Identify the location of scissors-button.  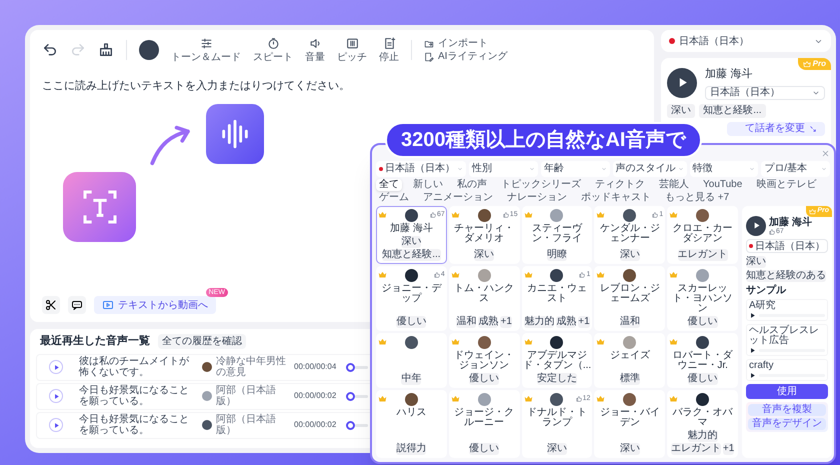
(51, 305).